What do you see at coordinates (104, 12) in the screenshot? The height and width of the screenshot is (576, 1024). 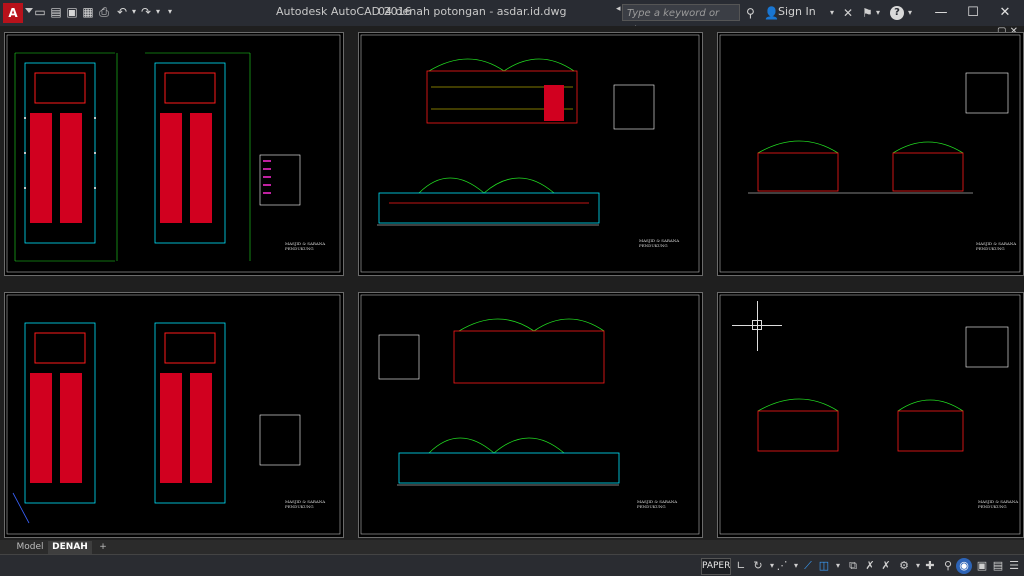 I see `print-icon: ⎙` at bounding box center [104, 12].